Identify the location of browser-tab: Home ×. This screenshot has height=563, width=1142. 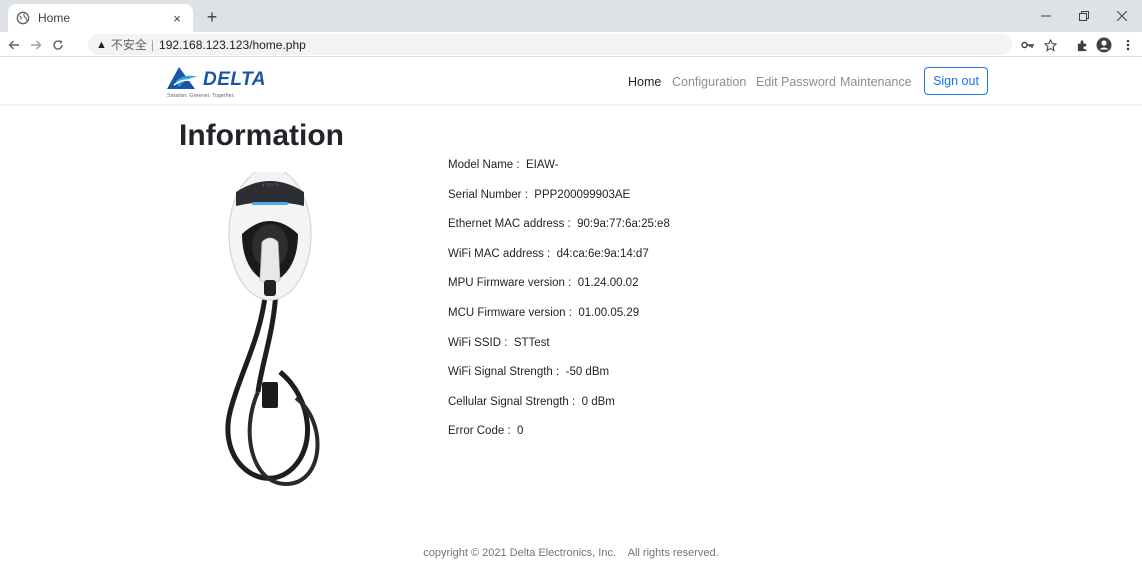
(100, 18).